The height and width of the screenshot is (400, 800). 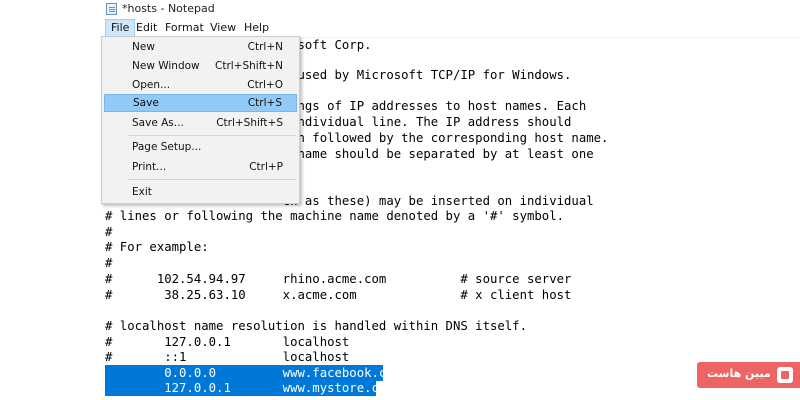 What do you see at coordinates (249, 388) in the screenshot?
I see `selected-line: 127.0.0.1 www.mystore.com` at bounding box center [249, 388].